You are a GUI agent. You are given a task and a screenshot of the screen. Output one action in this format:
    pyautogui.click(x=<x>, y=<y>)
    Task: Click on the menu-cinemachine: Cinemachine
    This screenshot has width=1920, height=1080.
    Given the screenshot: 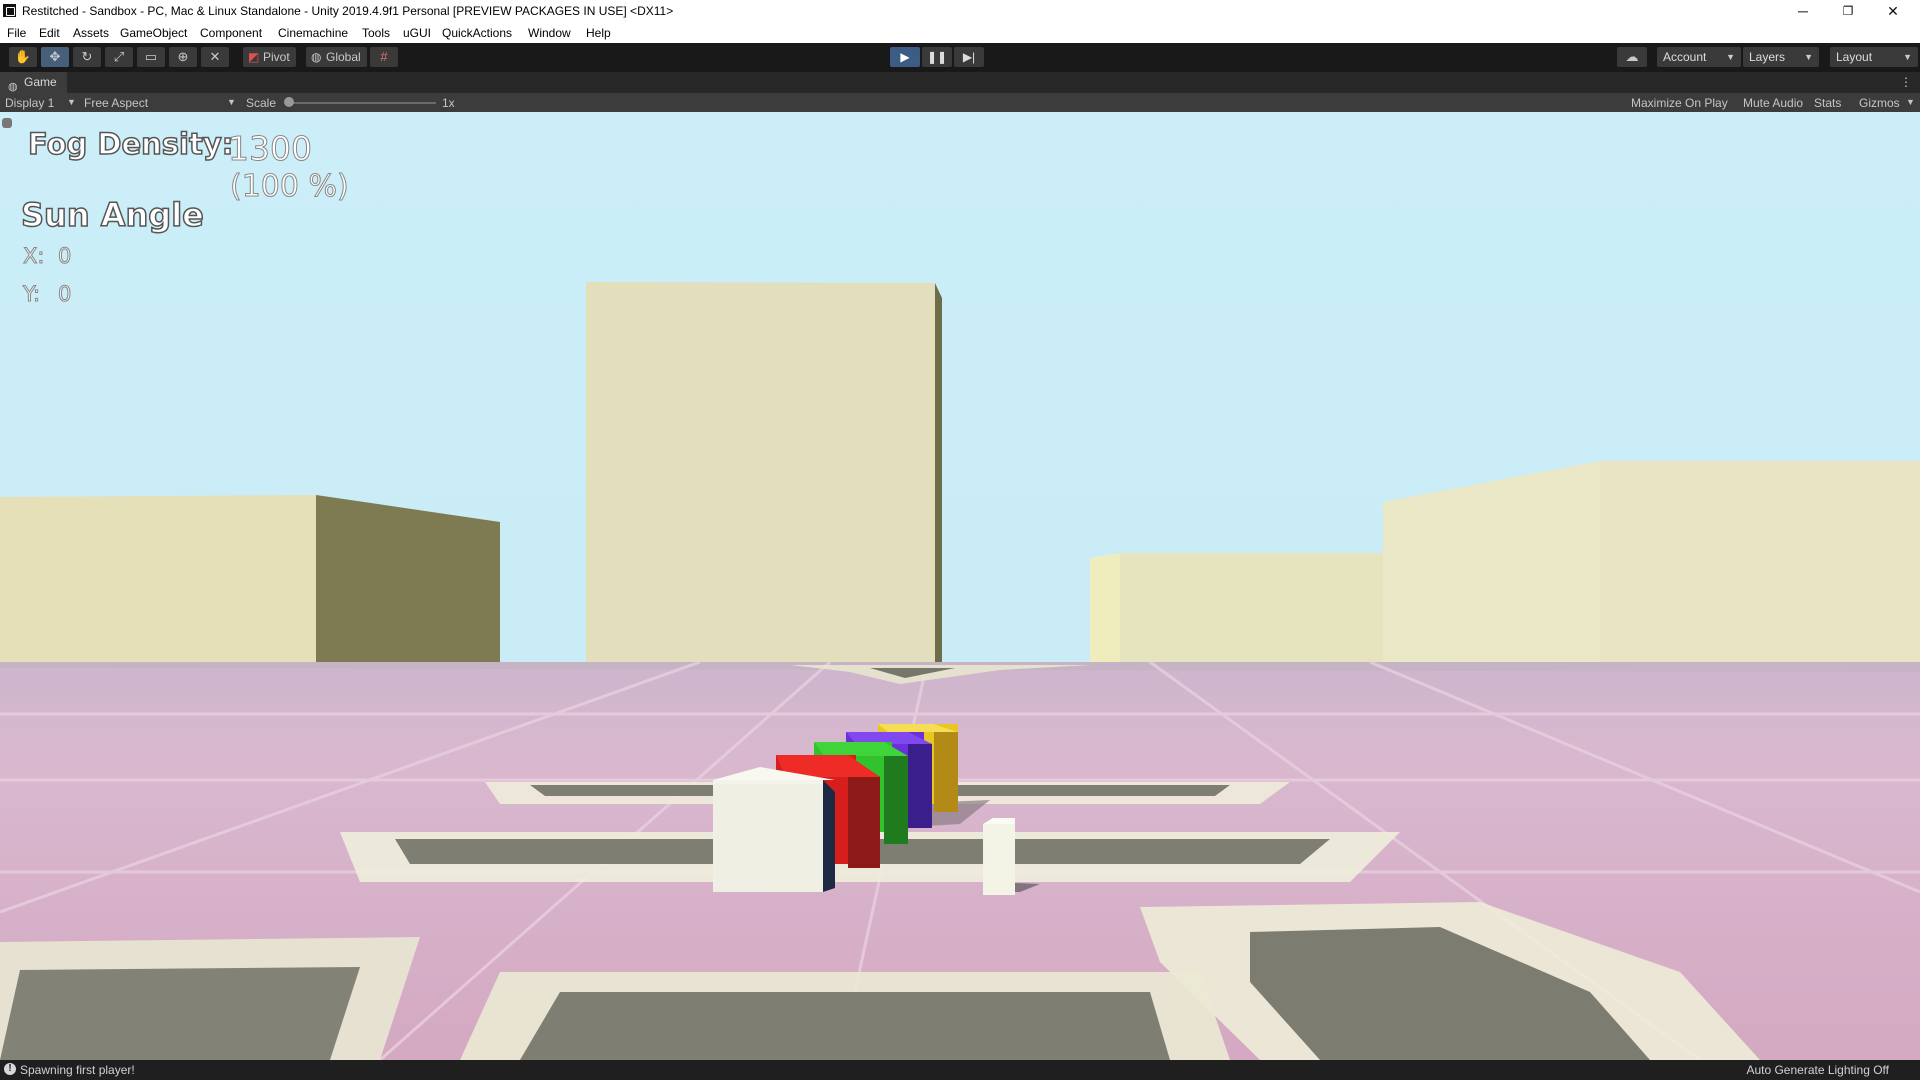 What is the action you would take?
    pyautogui.click(x=313, y=33)
    